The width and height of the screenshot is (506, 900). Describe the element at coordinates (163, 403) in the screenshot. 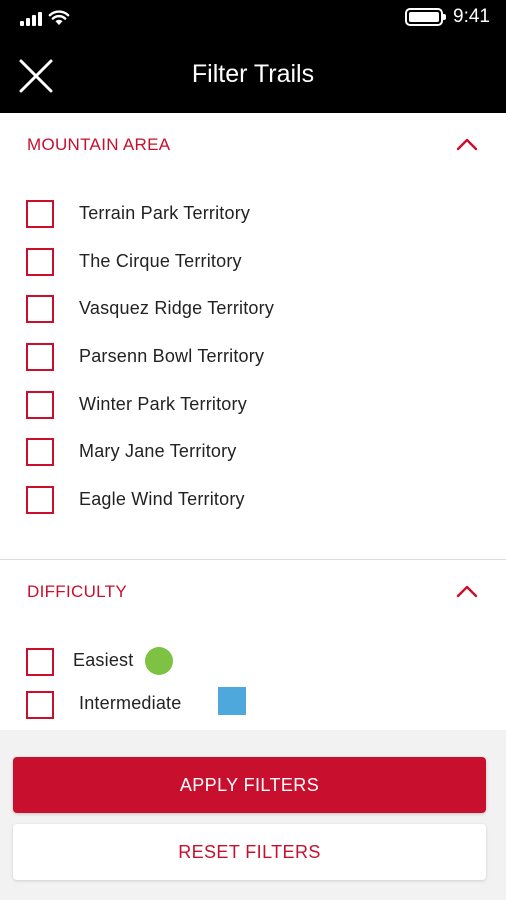

I see `option-label: Winter Park Territory` at that location.